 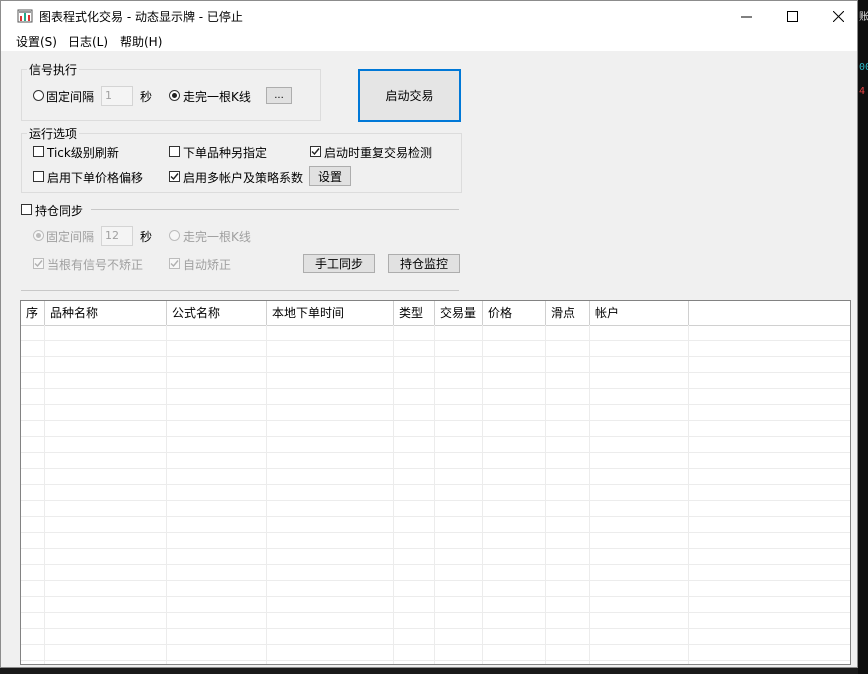 I want to click on bar-complete-radio, so click(x=174, y=95).